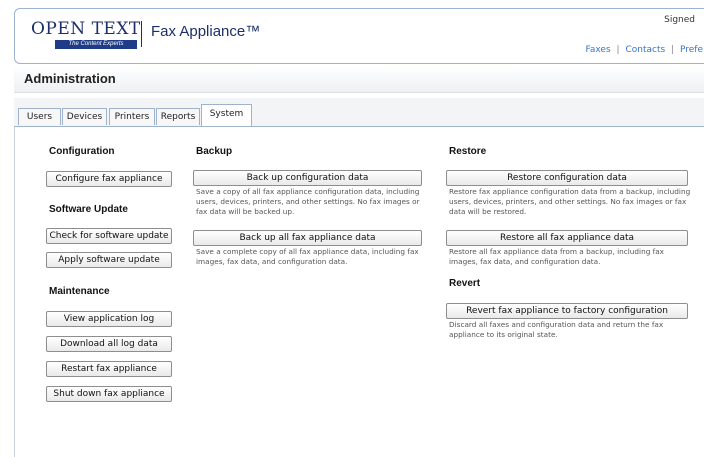 The width and height of the screenshot is (704, 457). Describe the element at coordinates (359, 79) in the screenshot. I see `page-title-bar: Administration` at that location.